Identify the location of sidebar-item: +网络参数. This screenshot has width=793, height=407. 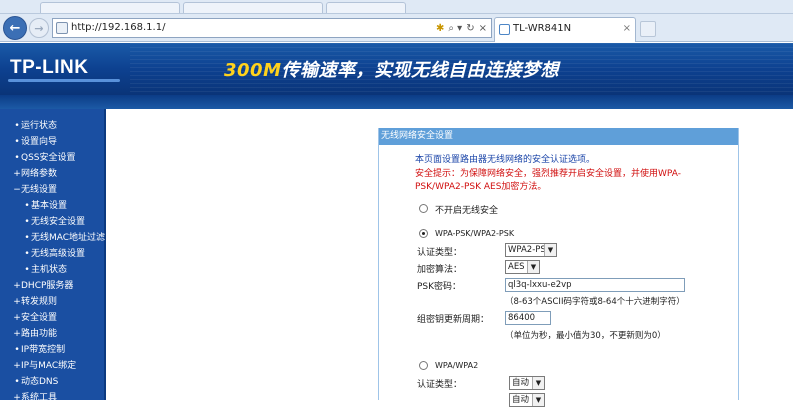
(52, 174).